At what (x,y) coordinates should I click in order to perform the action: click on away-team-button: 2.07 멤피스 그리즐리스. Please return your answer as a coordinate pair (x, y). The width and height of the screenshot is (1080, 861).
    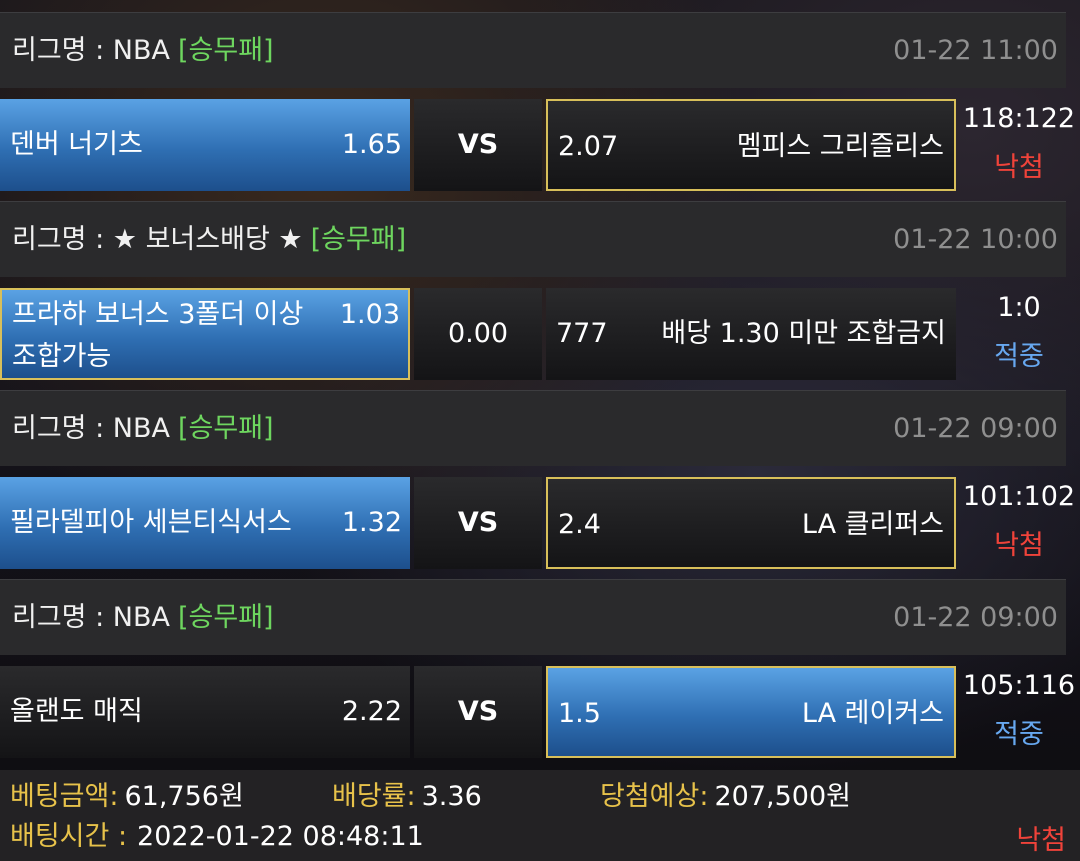
    Looking at the image, I should click on (751, 145).